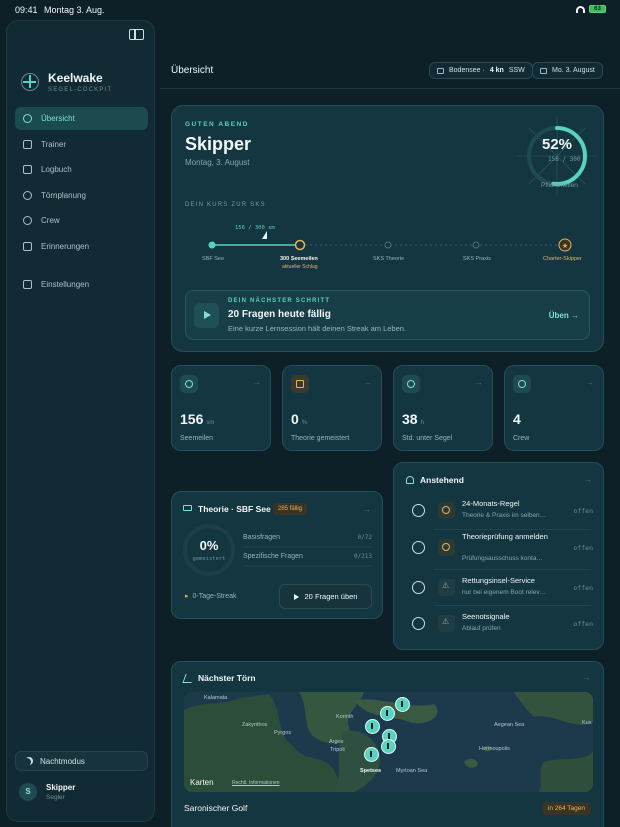 This screenshot has width=620, height=827. What do you see at coordinates (81, 169) in the screenshot?
I see `sidebar-item-logbuch: Logbuch` at bounding box center [81, 169].